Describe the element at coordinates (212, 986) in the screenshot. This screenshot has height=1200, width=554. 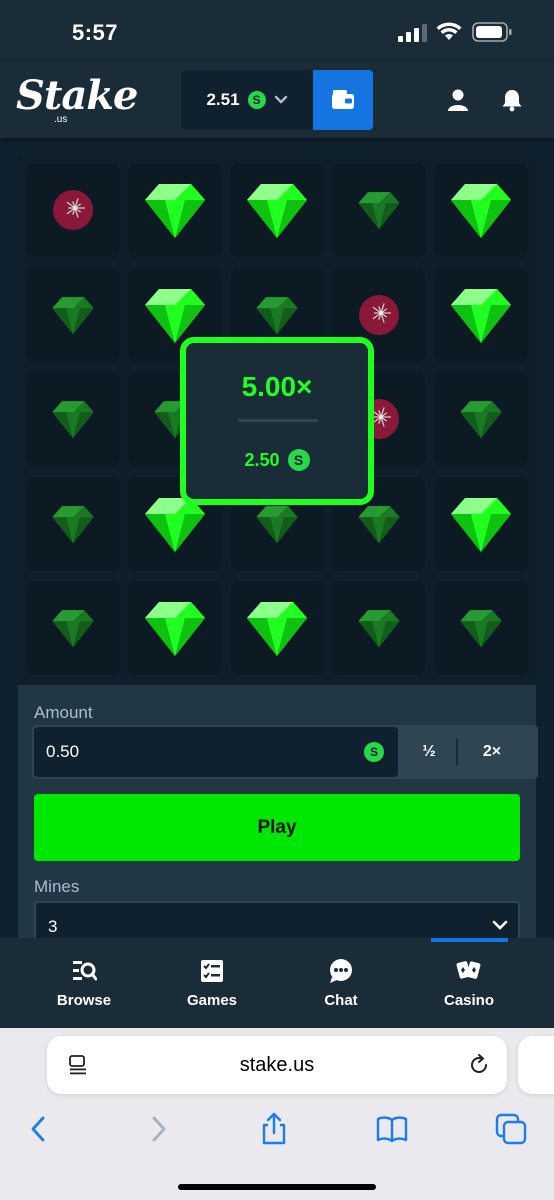
I see `nav-item-games: Games` at that location.